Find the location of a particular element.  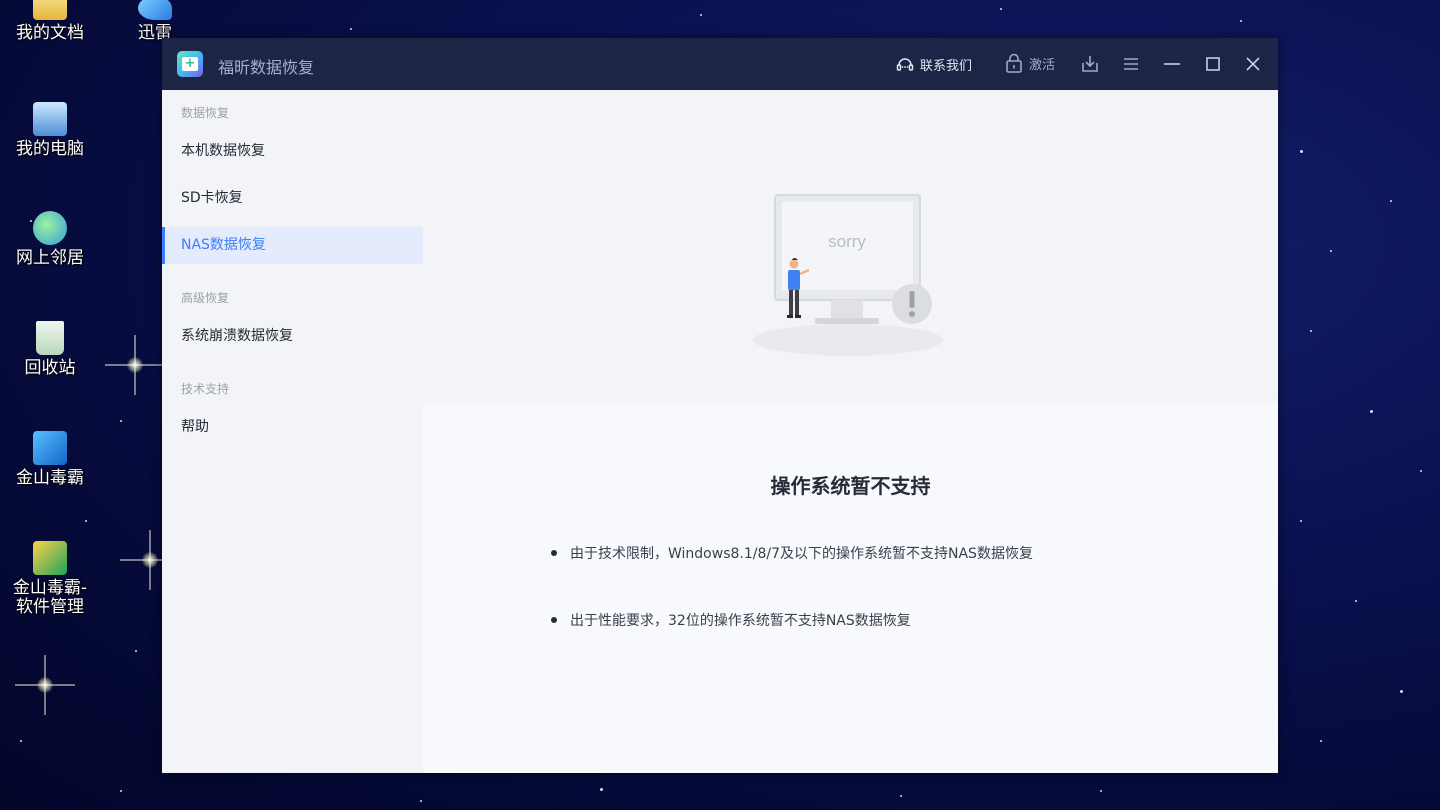

notice-bullet-text: 由于技术限制，Windows8.1/8/7及以下的操作系统暂不支持NAS数据恢复 is located at coordinates (801, 554).